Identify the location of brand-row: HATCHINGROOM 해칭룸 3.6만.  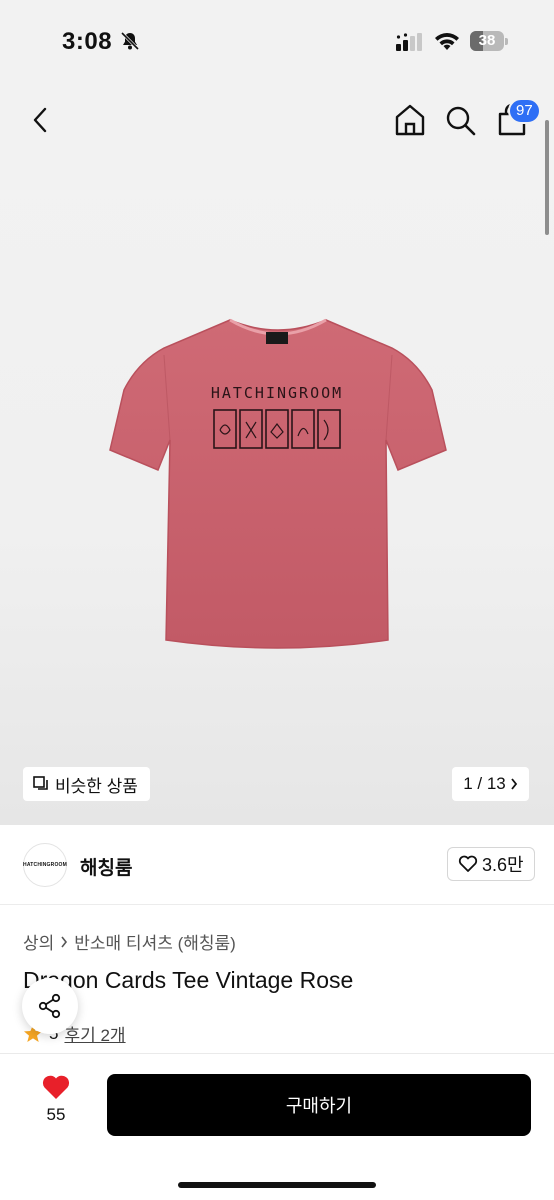
(277, 865).